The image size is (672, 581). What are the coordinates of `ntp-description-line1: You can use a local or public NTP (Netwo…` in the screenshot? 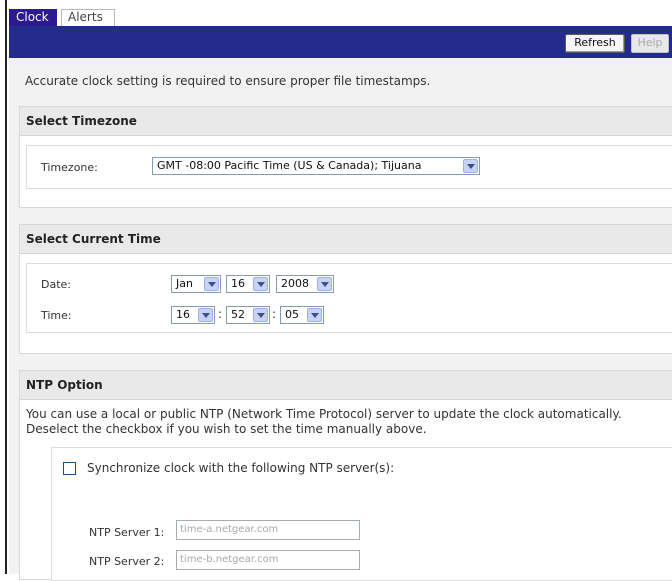 It's located at (324, 414).